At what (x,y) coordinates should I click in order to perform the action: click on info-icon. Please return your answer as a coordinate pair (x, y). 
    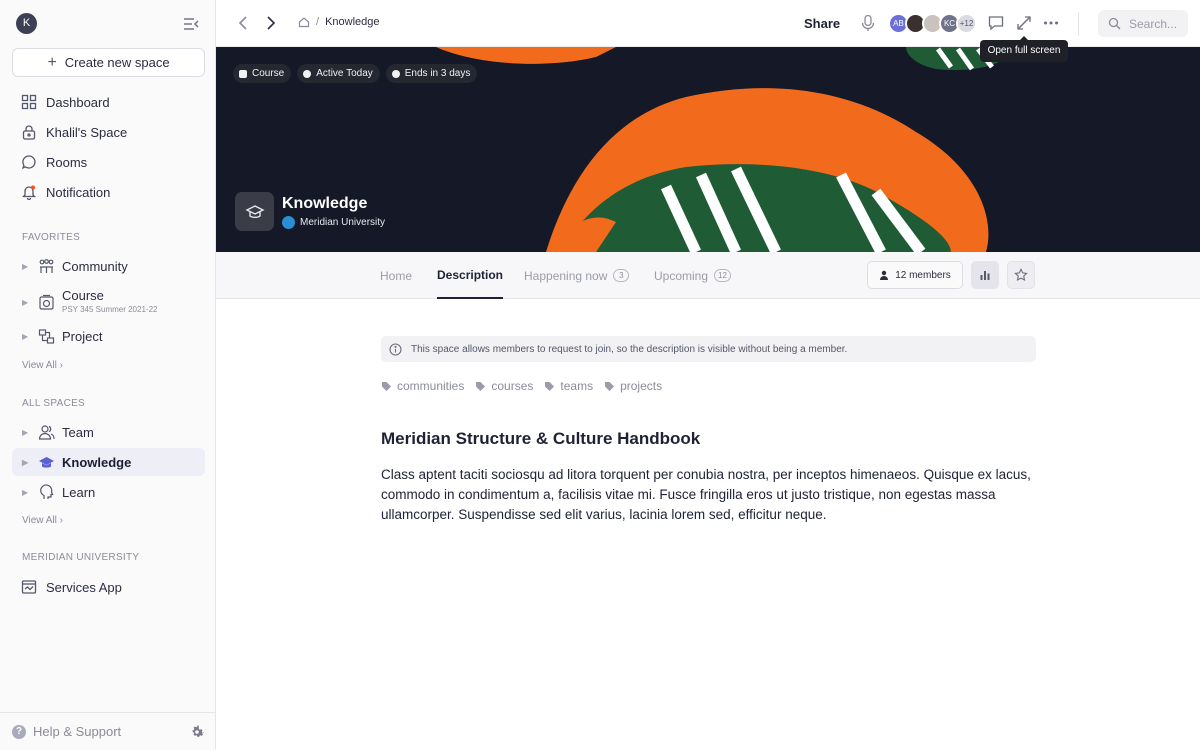
    Looking at the image, I should click on (395, 349).